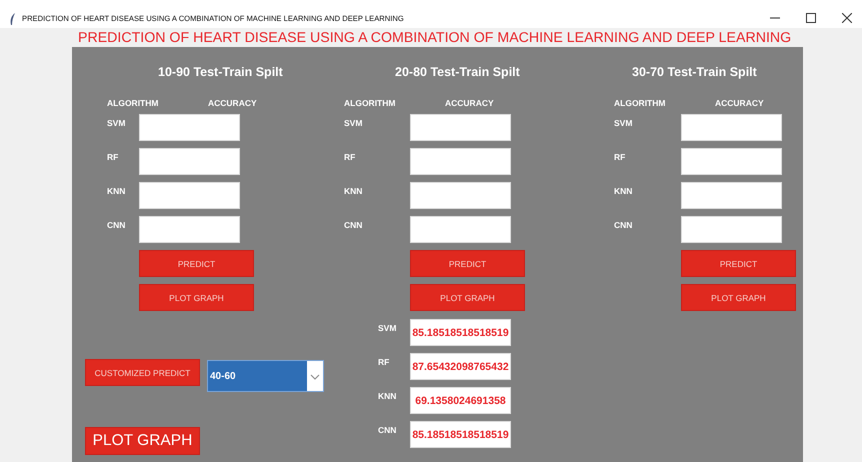  Describe the element at coordinates (694, 72) in the screenshot. I see `split-title: 30-70 Test-Train Spilt` at that location.